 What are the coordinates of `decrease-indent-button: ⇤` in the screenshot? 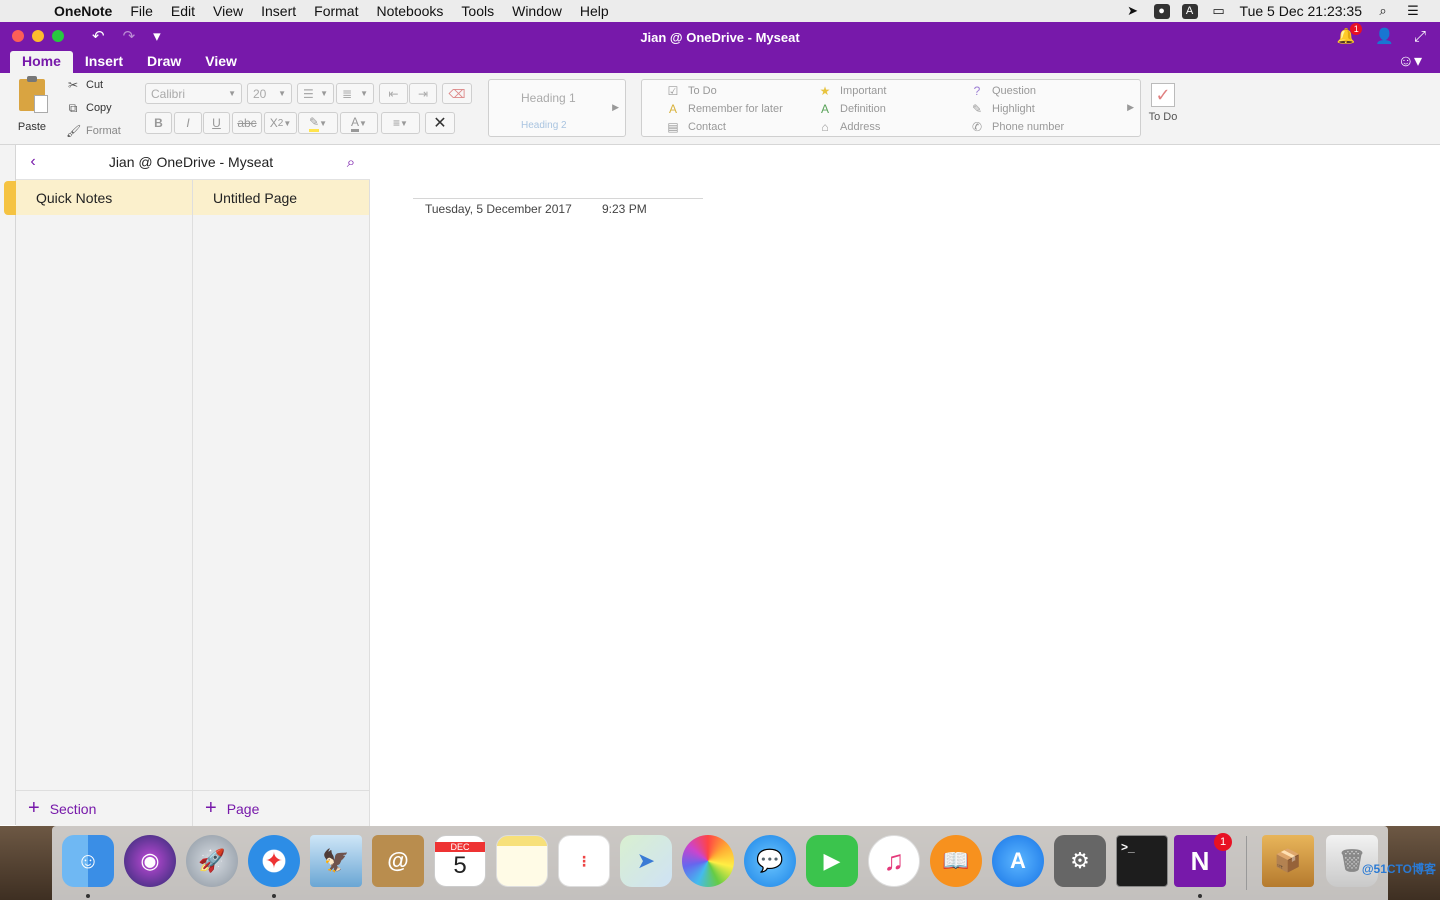 It's located at (393, 93).